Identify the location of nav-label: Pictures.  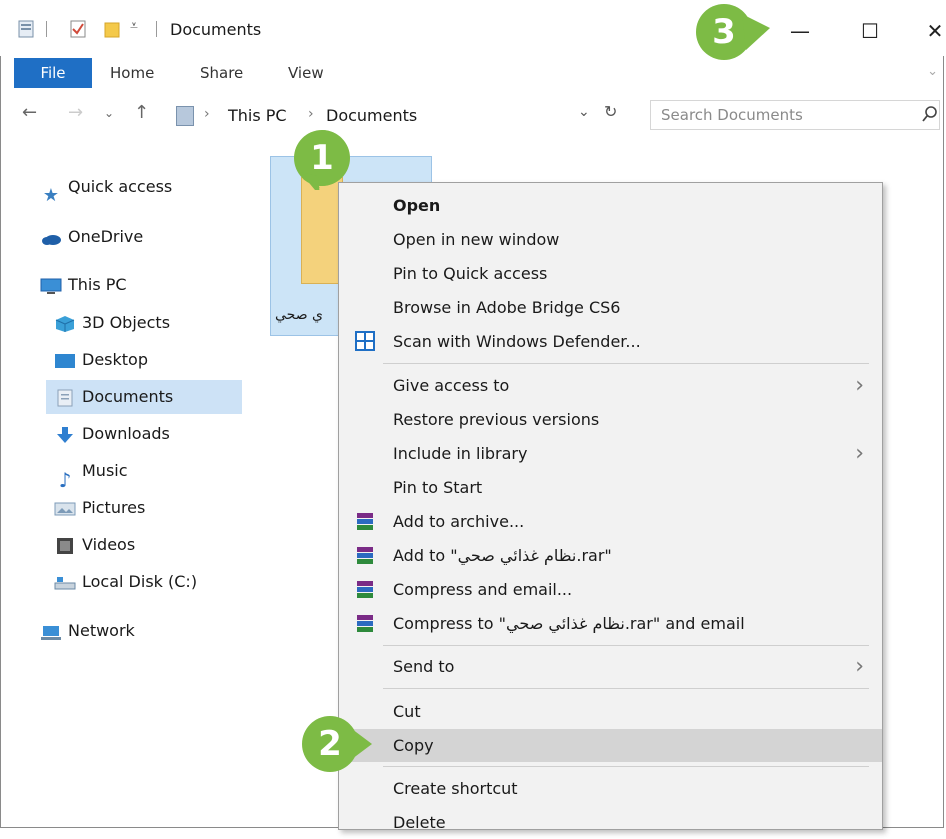
(114, 507).